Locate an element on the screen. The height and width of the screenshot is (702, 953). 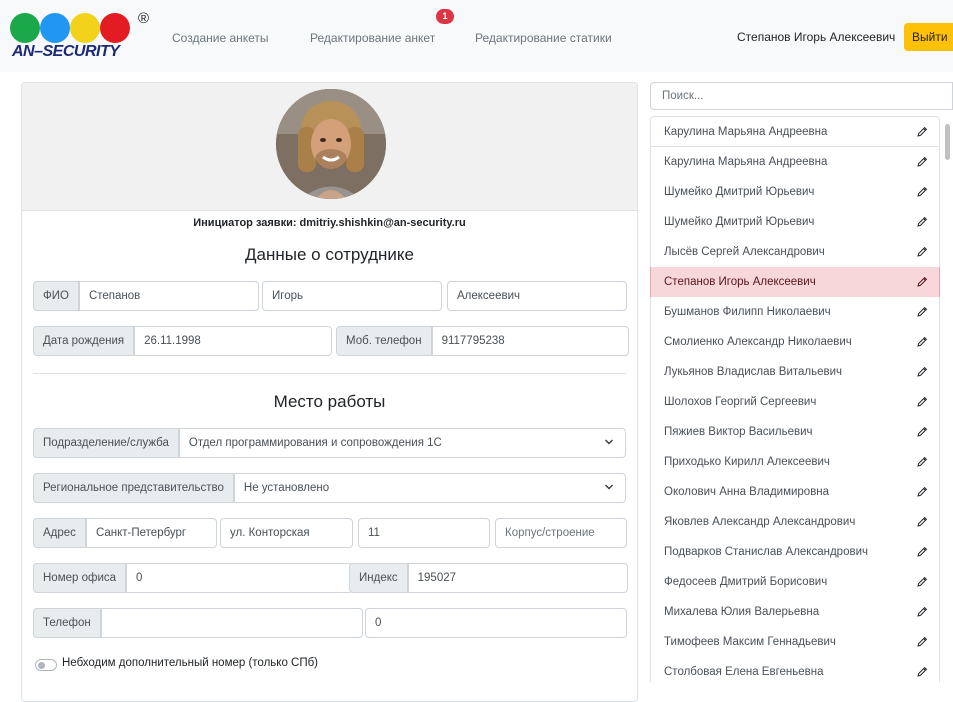
employee-list-item: Михалева Юлия Валерьевна is located at coordinates (795, 612).